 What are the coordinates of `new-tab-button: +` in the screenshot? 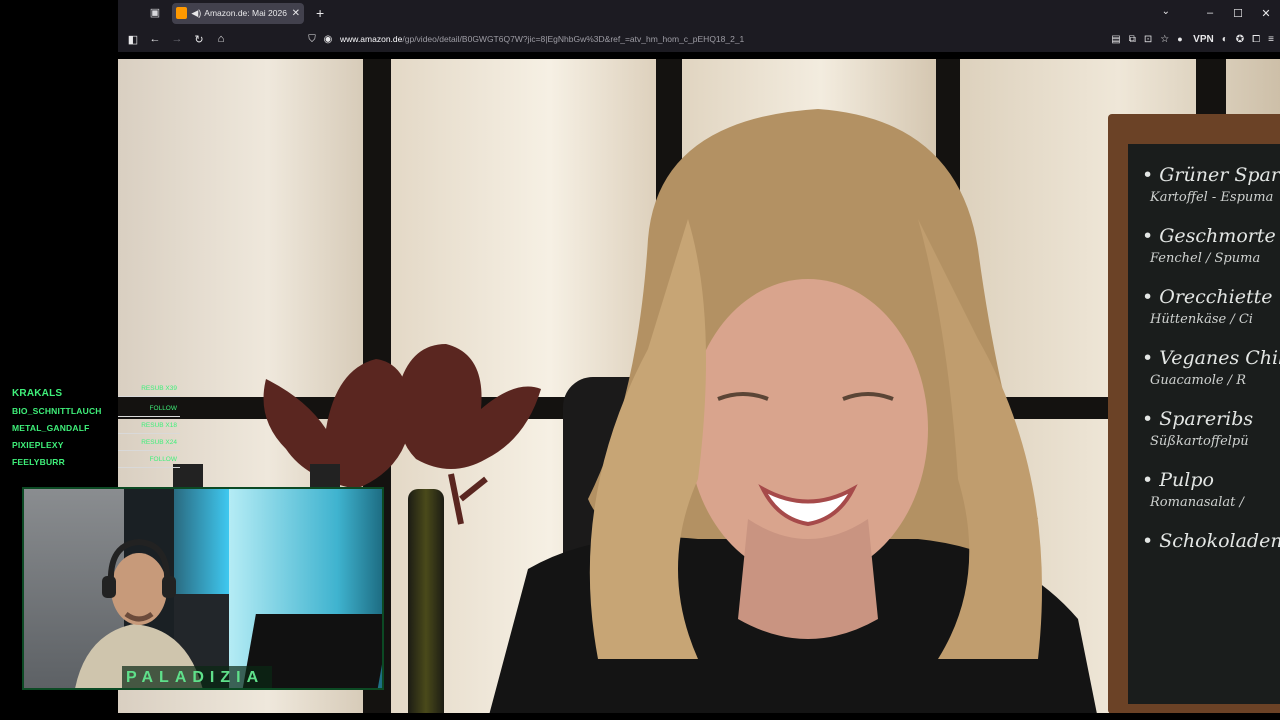 It's located at (320, 13).